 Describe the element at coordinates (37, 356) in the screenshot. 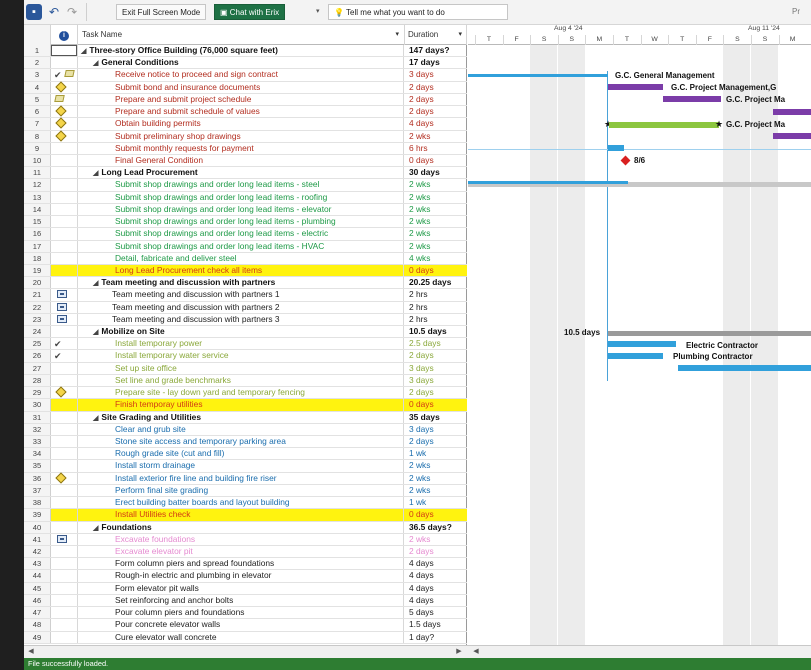

I see `row-number: 26` at that location.